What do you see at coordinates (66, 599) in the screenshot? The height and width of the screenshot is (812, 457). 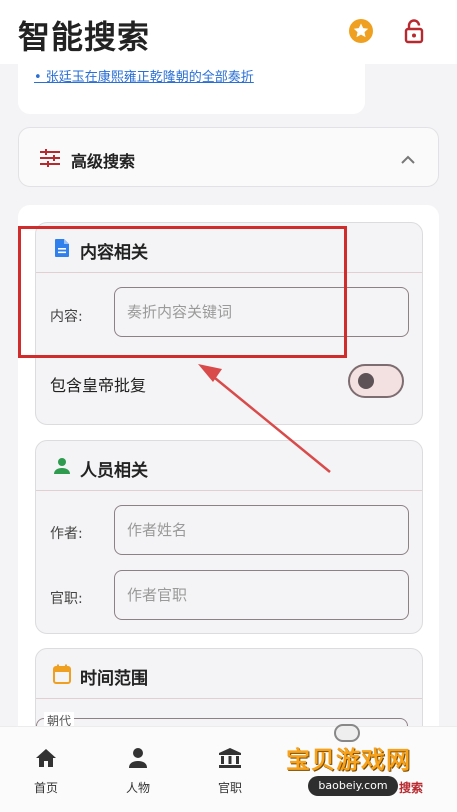 I see `official-label: 官职:` at bounding box center [66, 599].